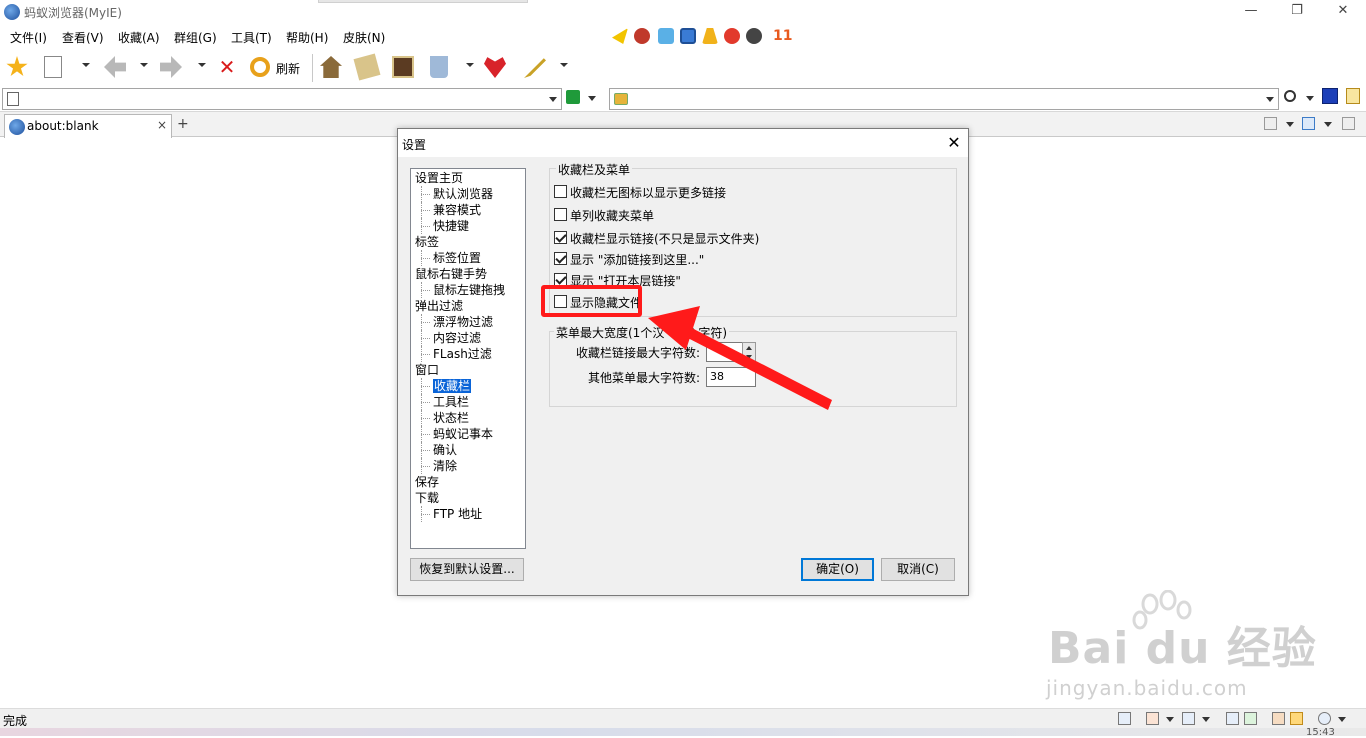  I want to click on back-arrow-icon, so click(115, 67).